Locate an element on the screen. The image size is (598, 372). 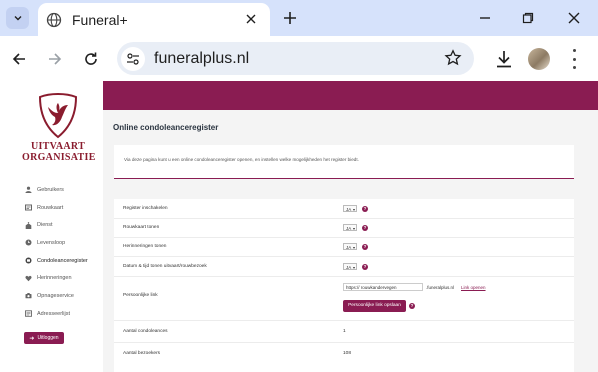
arrow-right-icon is located at coordinates (55, 59).